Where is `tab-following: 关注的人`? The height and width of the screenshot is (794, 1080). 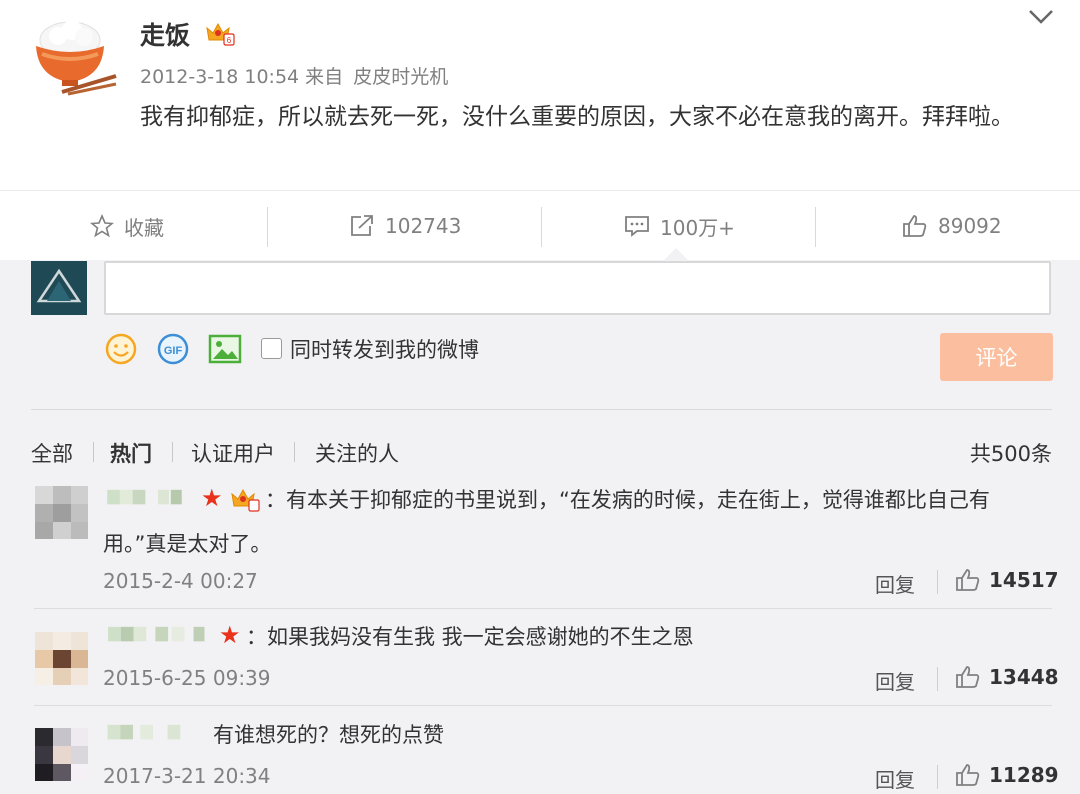 tab-following: 关注的人 is located at coordinates (357, 453).